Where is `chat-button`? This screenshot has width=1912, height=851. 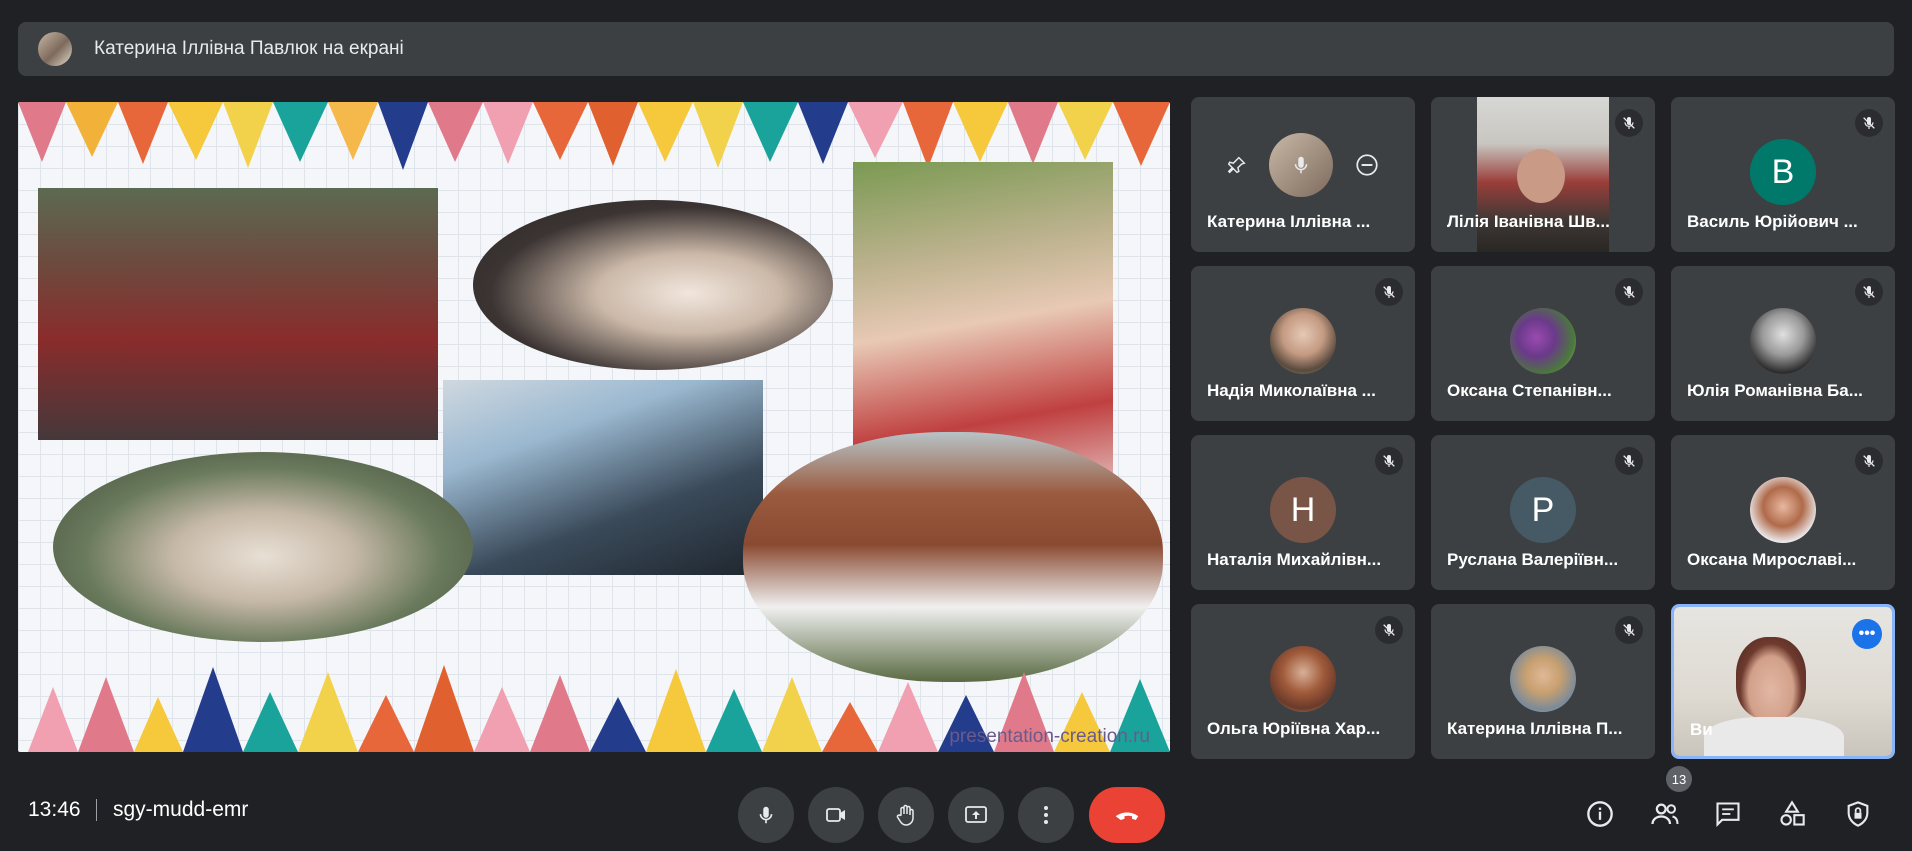
chat-button is located at coordinates (1728, 814).